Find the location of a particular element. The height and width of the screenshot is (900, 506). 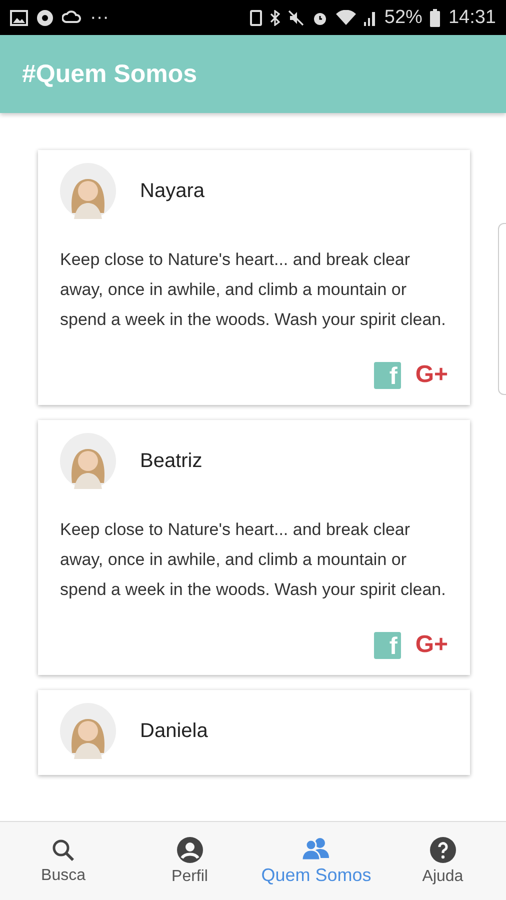

mute-icon is located at coordinates (296, 18).